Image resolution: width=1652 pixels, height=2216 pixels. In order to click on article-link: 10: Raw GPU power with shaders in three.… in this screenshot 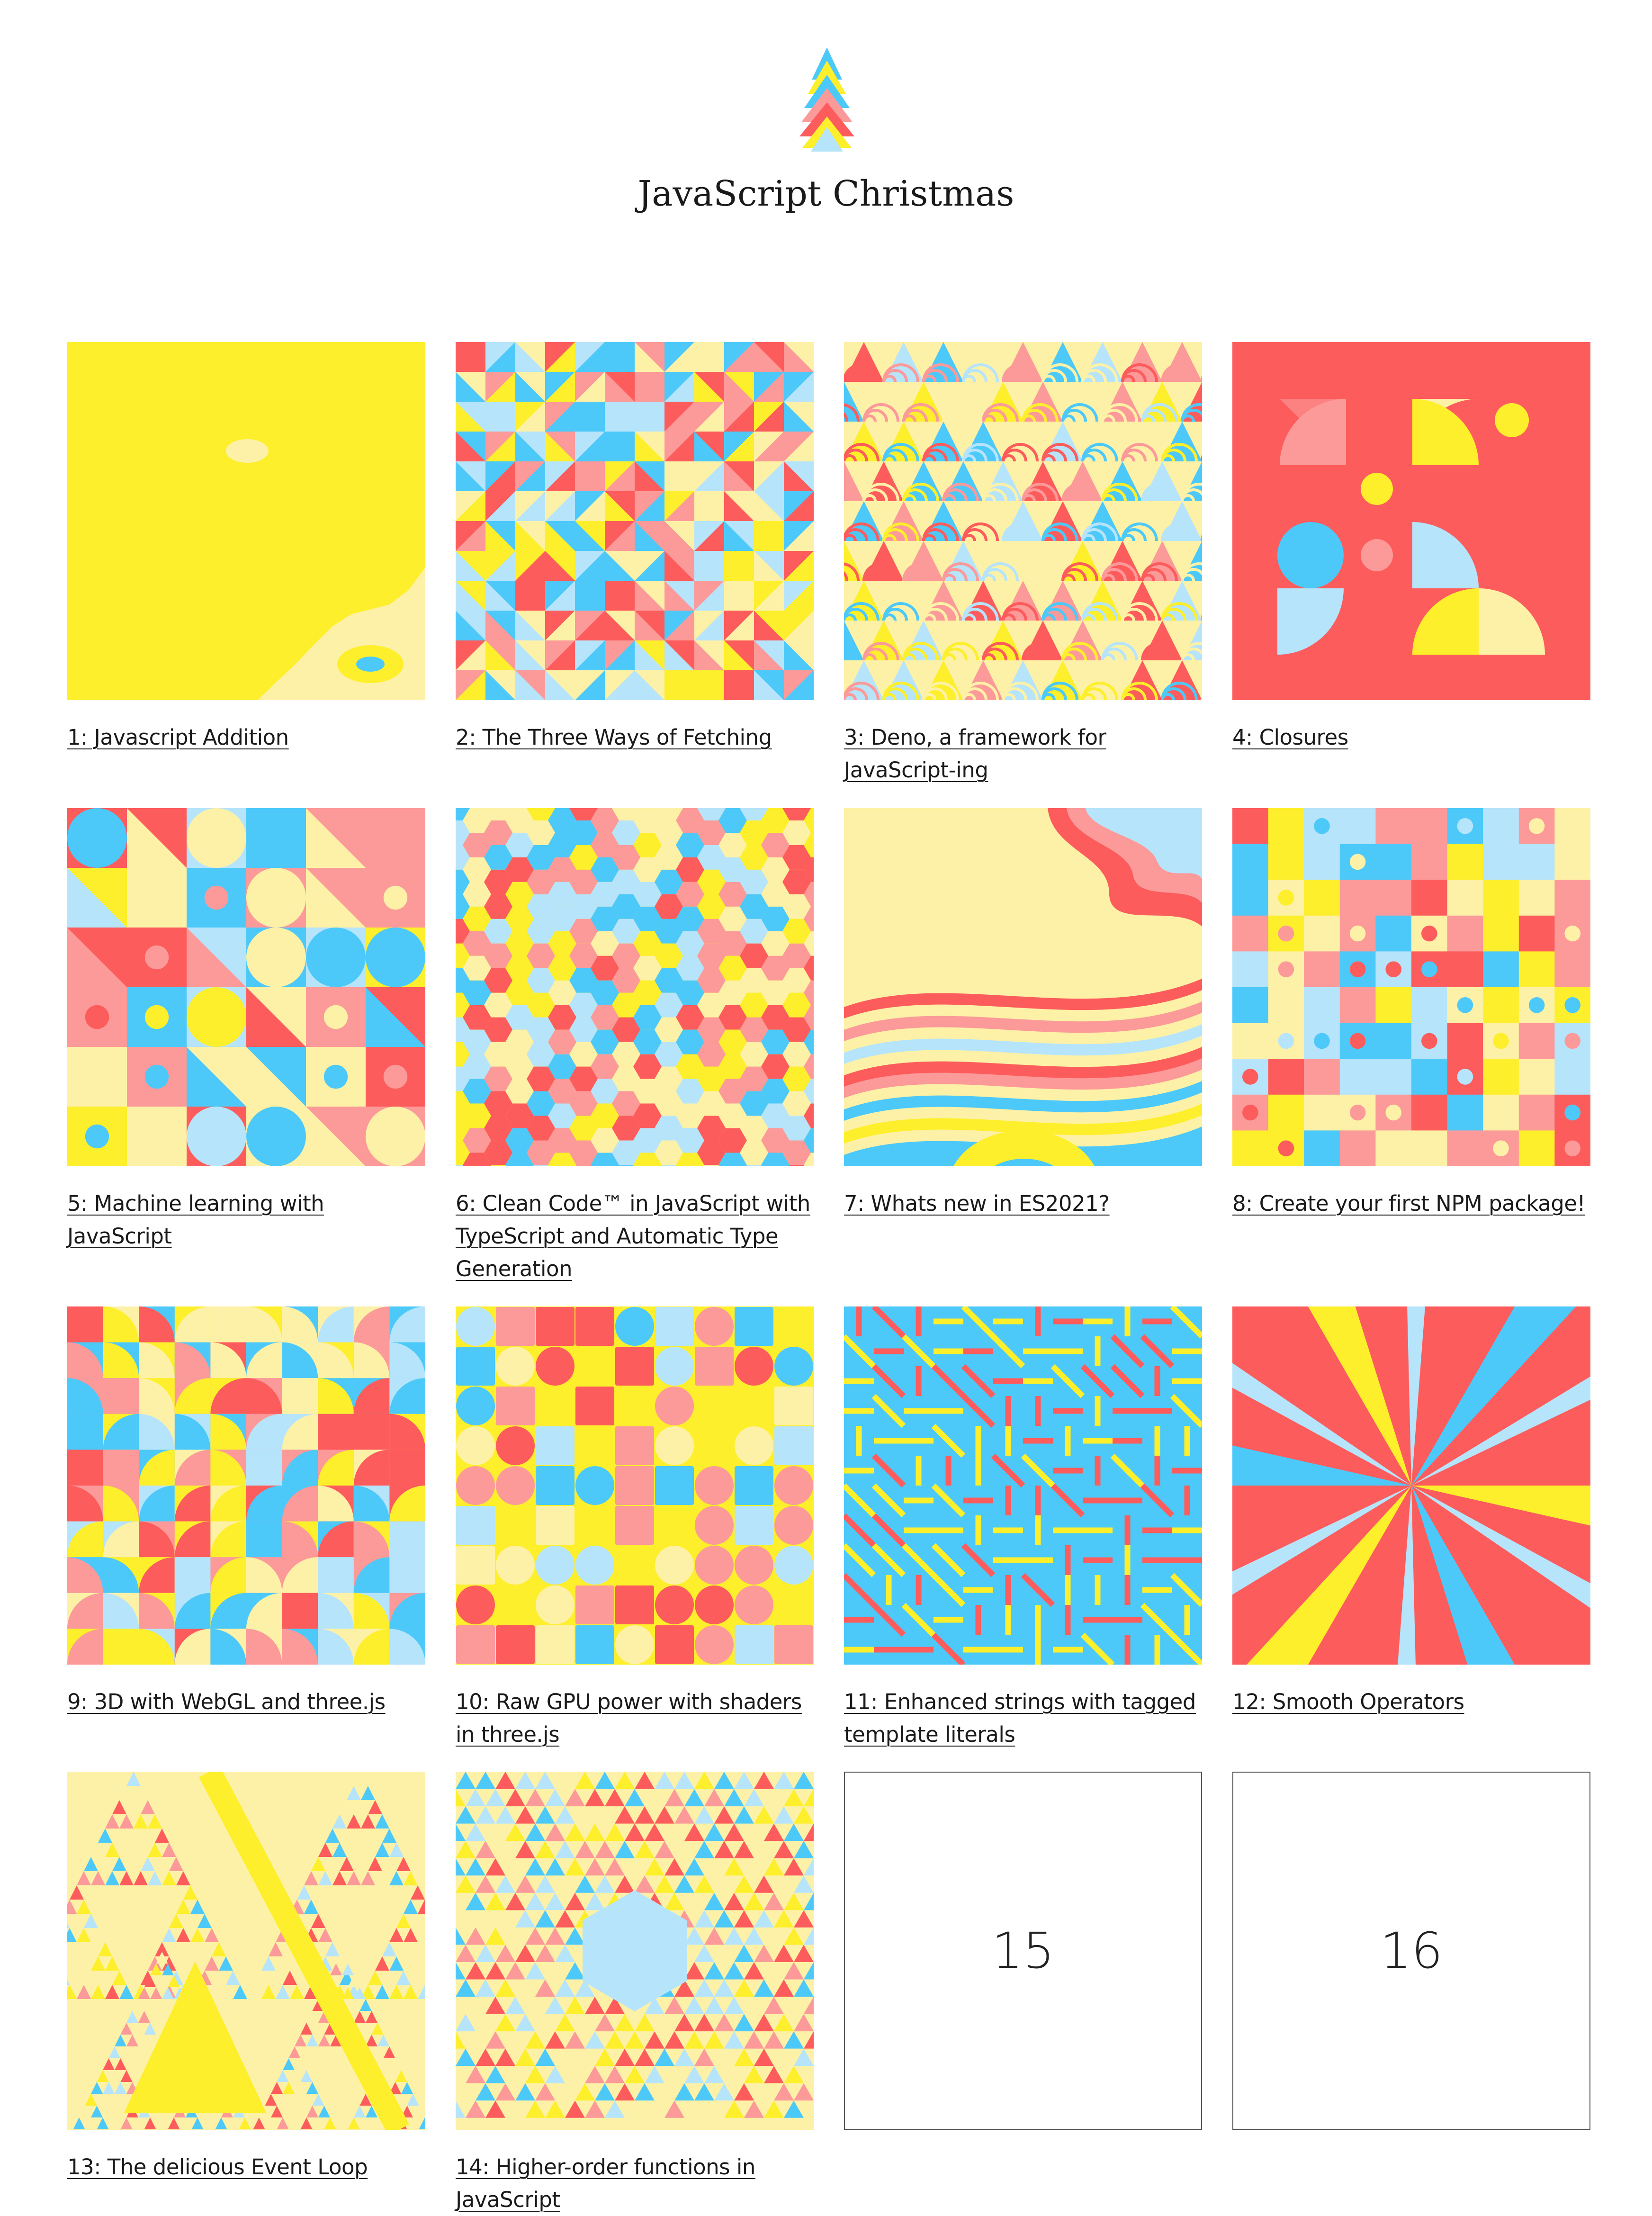, I will do `click(635, 1718)`.